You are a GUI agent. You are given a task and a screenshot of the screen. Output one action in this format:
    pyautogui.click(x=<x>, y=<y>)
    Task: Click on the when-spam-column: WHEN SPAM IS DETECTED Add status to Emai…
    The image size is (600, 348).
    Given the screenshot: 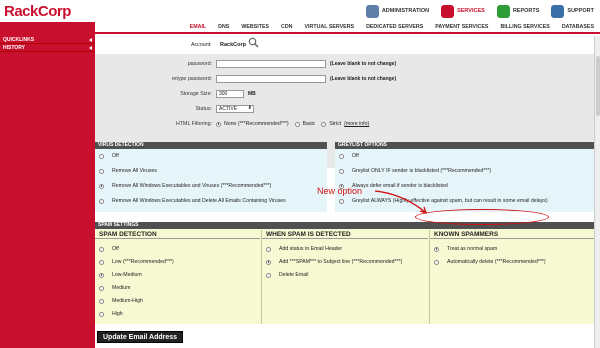 What is the action you would take?
    pyautogui.click(x=345, y=277)
    